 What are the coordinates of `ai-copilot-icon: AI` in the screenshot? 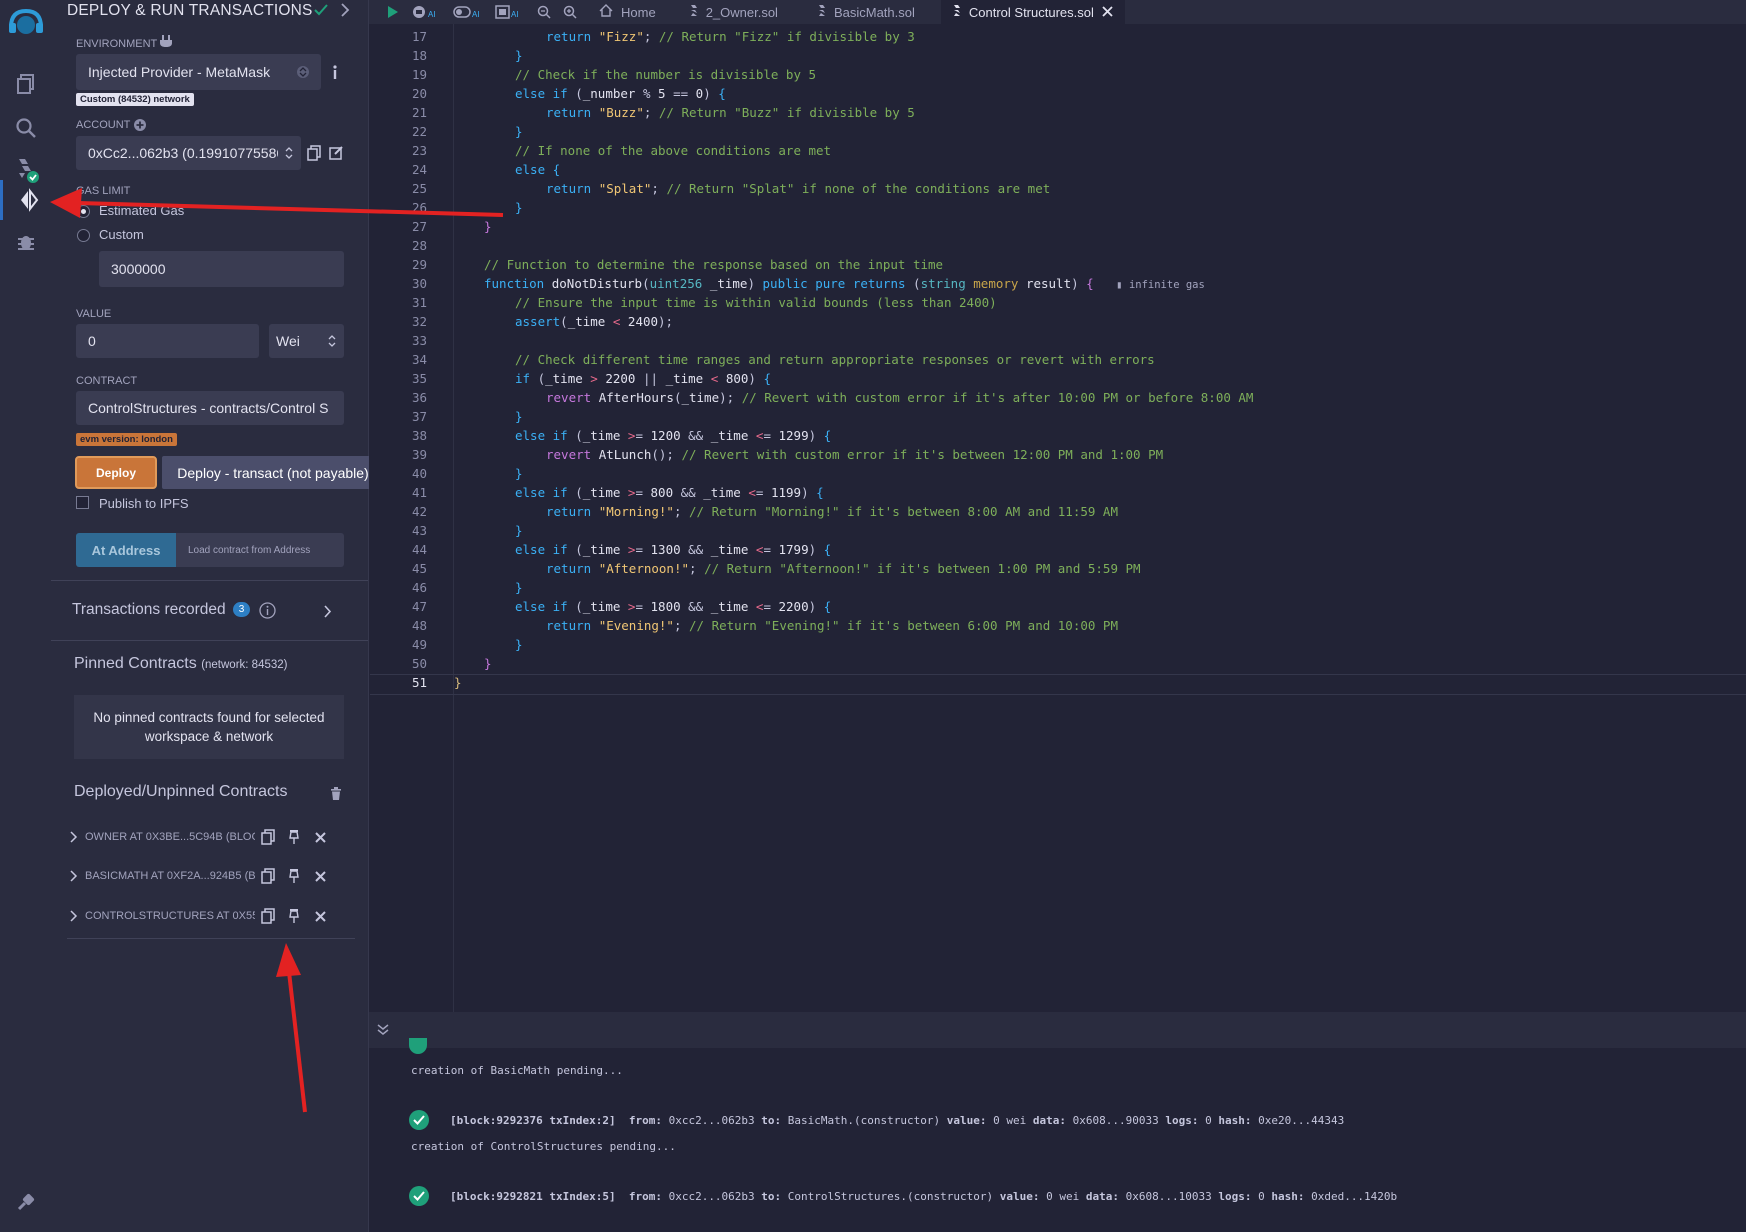 It's located at (510, 12).